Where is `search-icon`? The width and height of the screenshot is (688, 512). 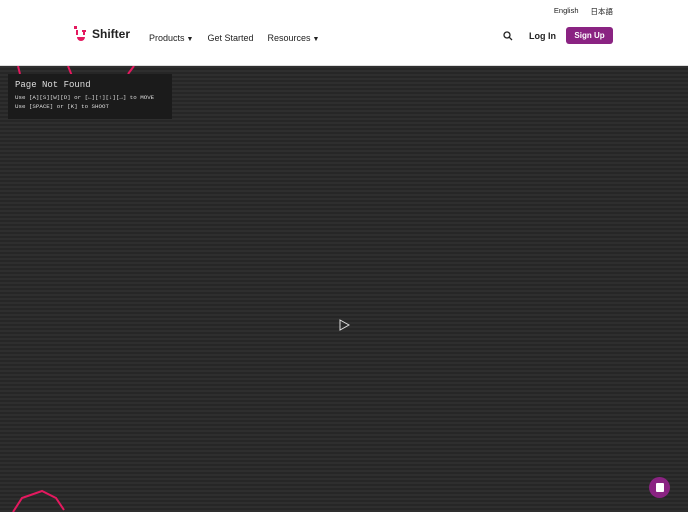
search-icon is located at coordinates (508, 36).